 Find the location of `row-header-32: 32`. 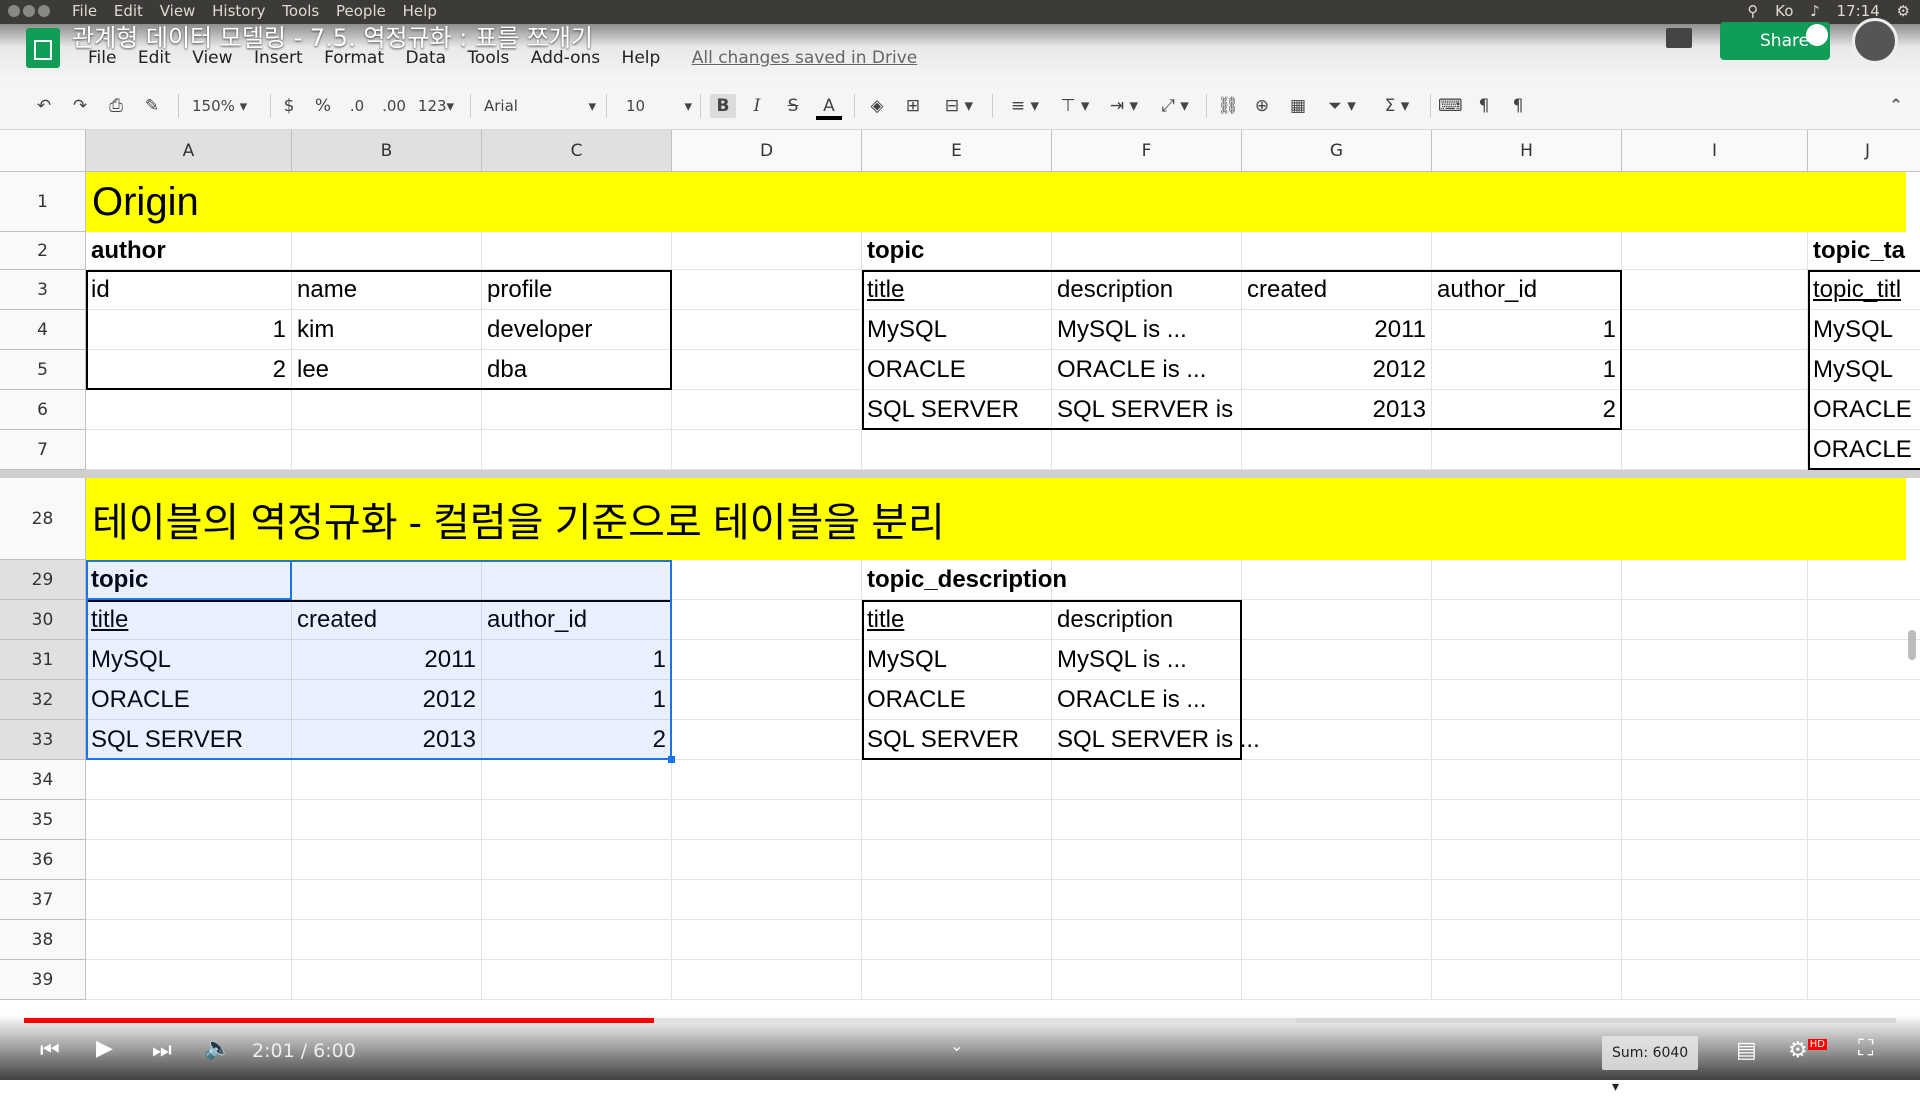

row-header-32: 32 is located at coordinates (43, 700).